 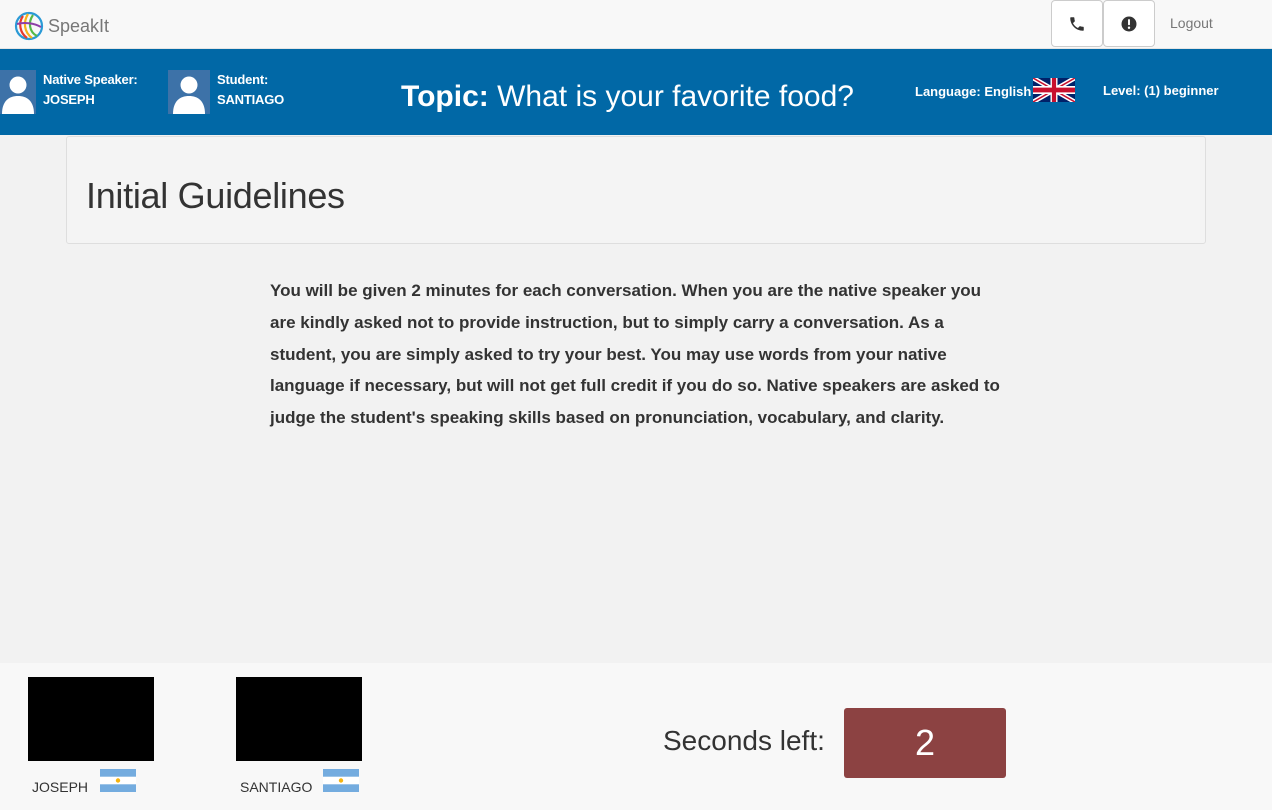 I want to click on student-info: Student: SANTIAGO, so click(x=226, y=92).